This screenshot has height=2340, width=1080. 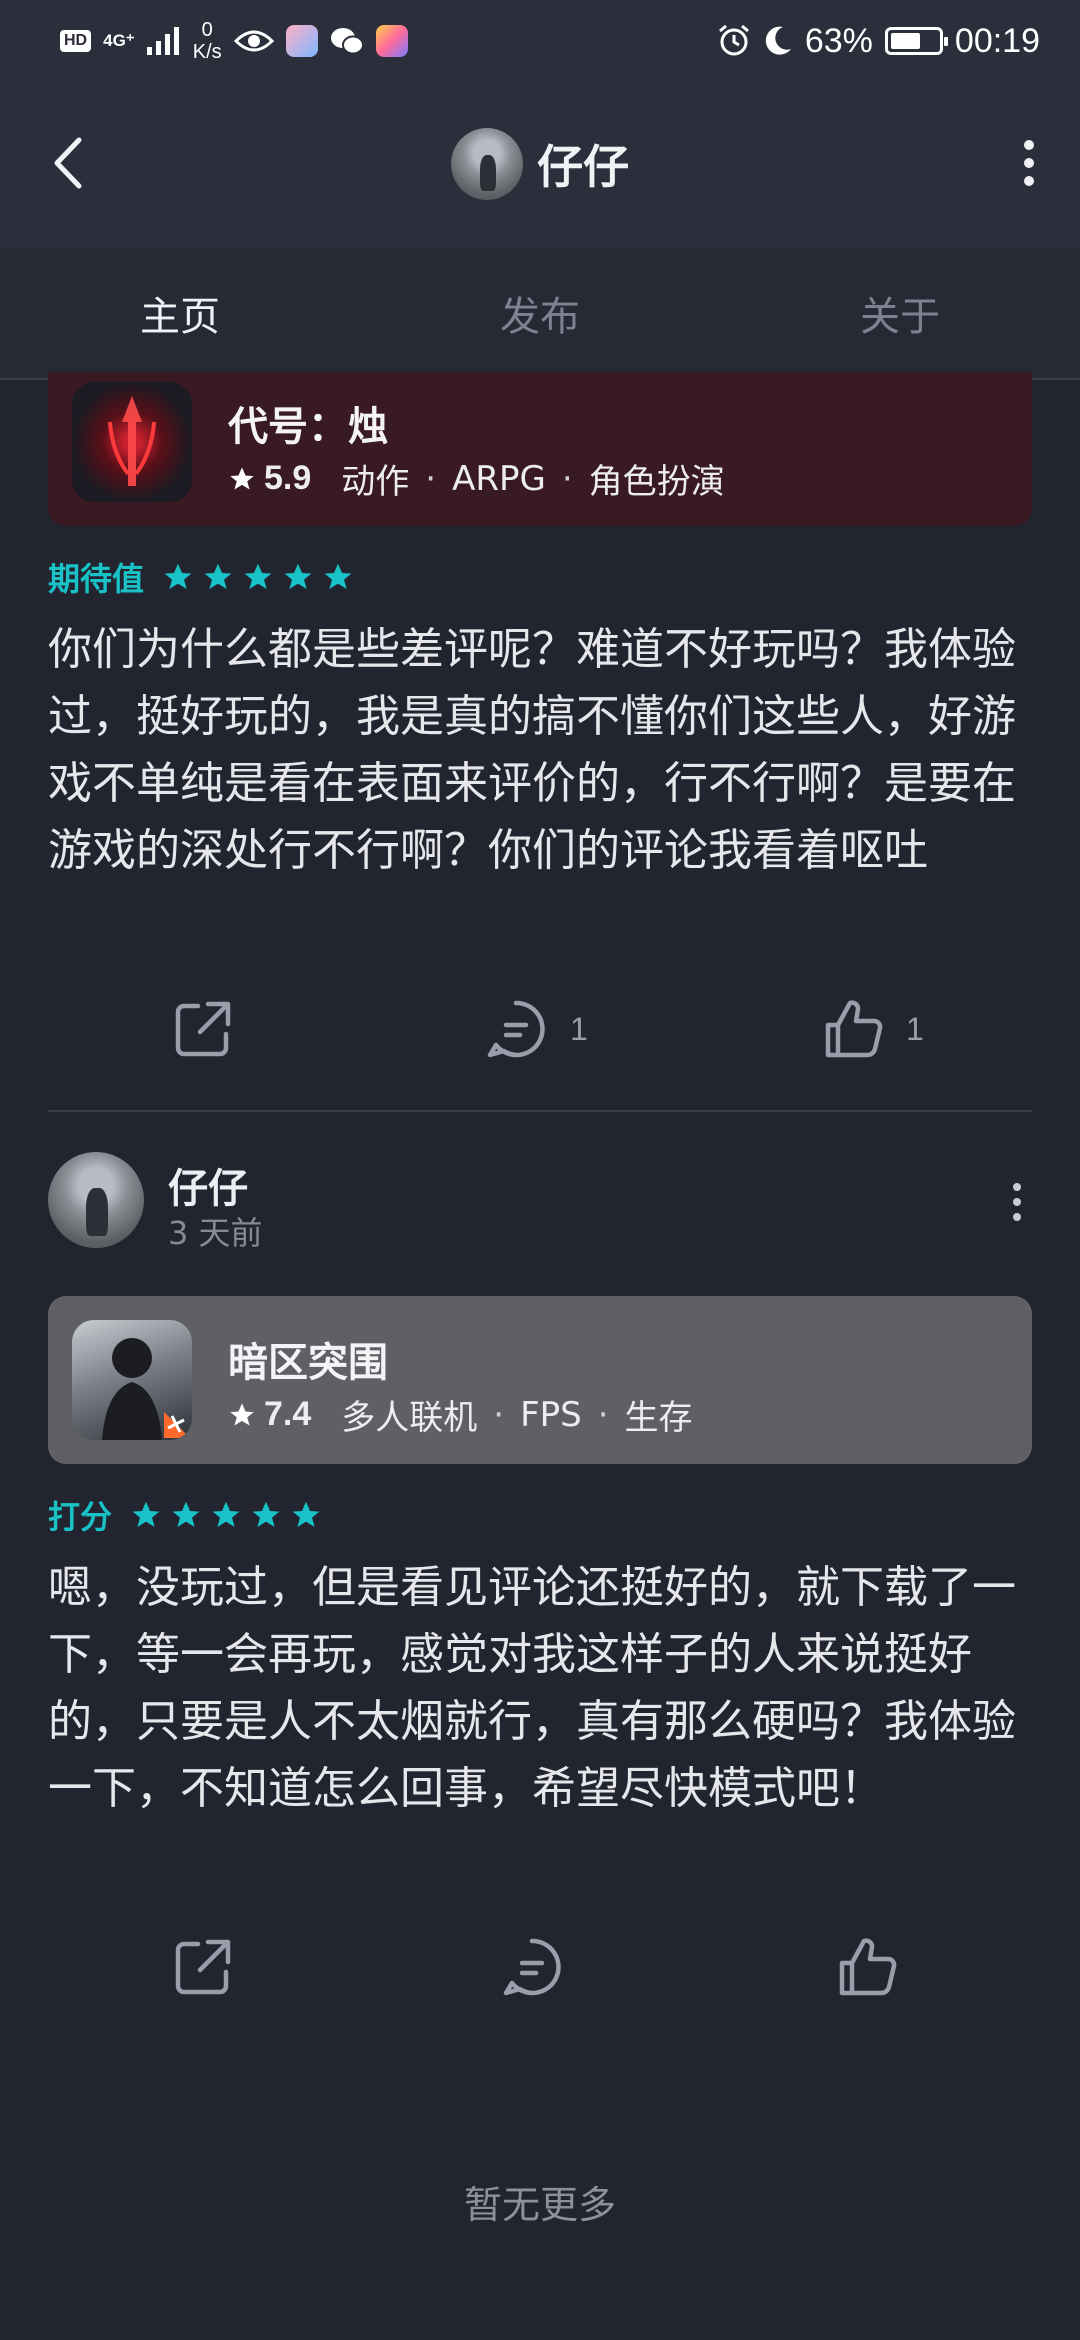 I want to click on rating-row: 打分, so click(x=185, y=1515).